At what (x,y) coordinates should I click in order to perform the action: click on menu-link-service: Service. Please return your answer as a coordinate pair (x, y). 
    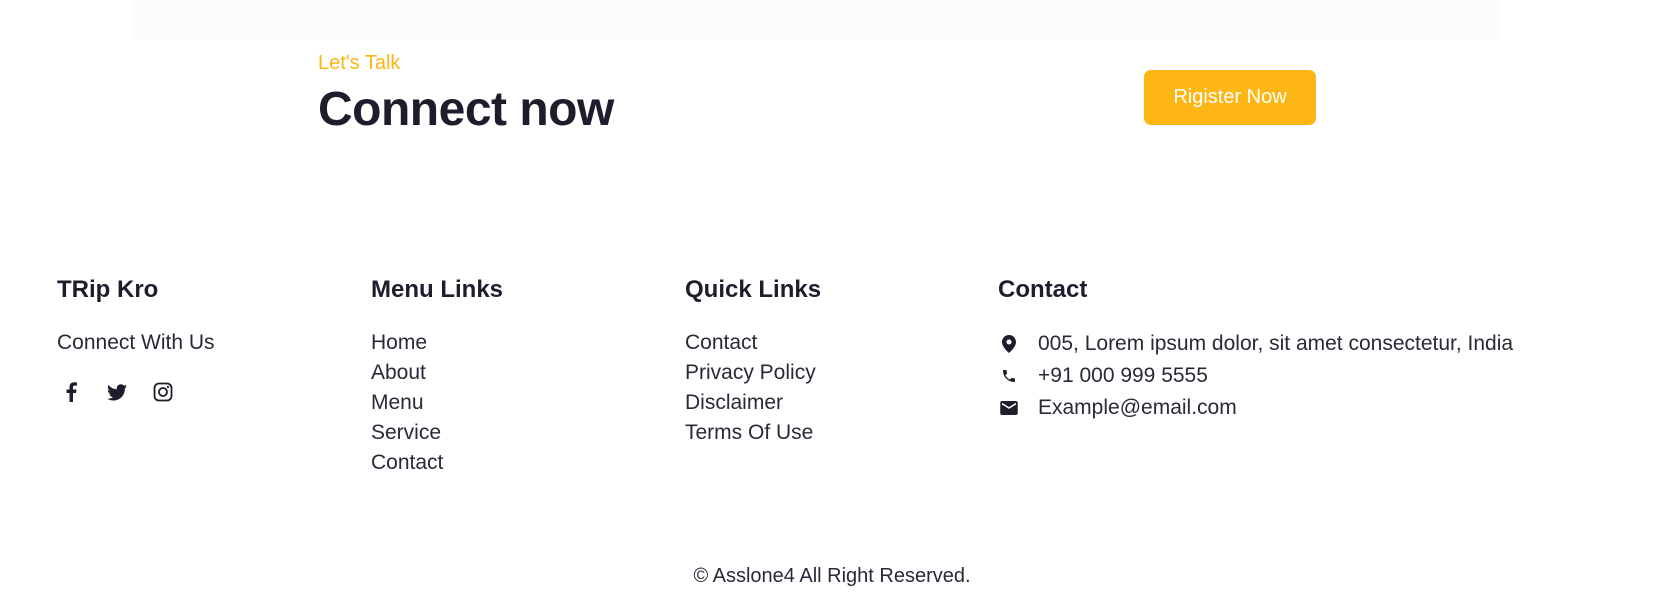
    Looking at the image, I should click on (437, 433).